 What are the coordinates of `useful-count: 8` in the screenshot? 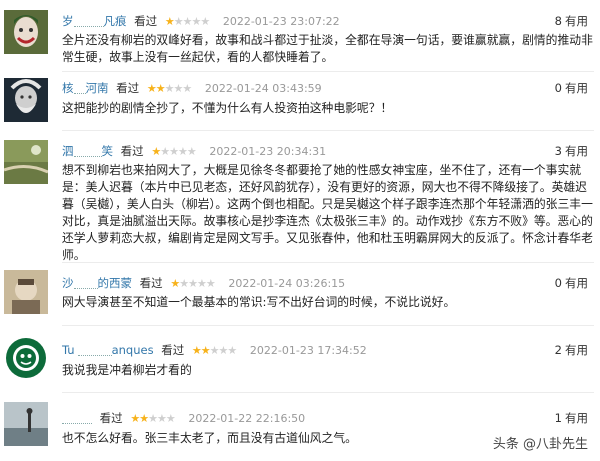 It's located at (558, 21).